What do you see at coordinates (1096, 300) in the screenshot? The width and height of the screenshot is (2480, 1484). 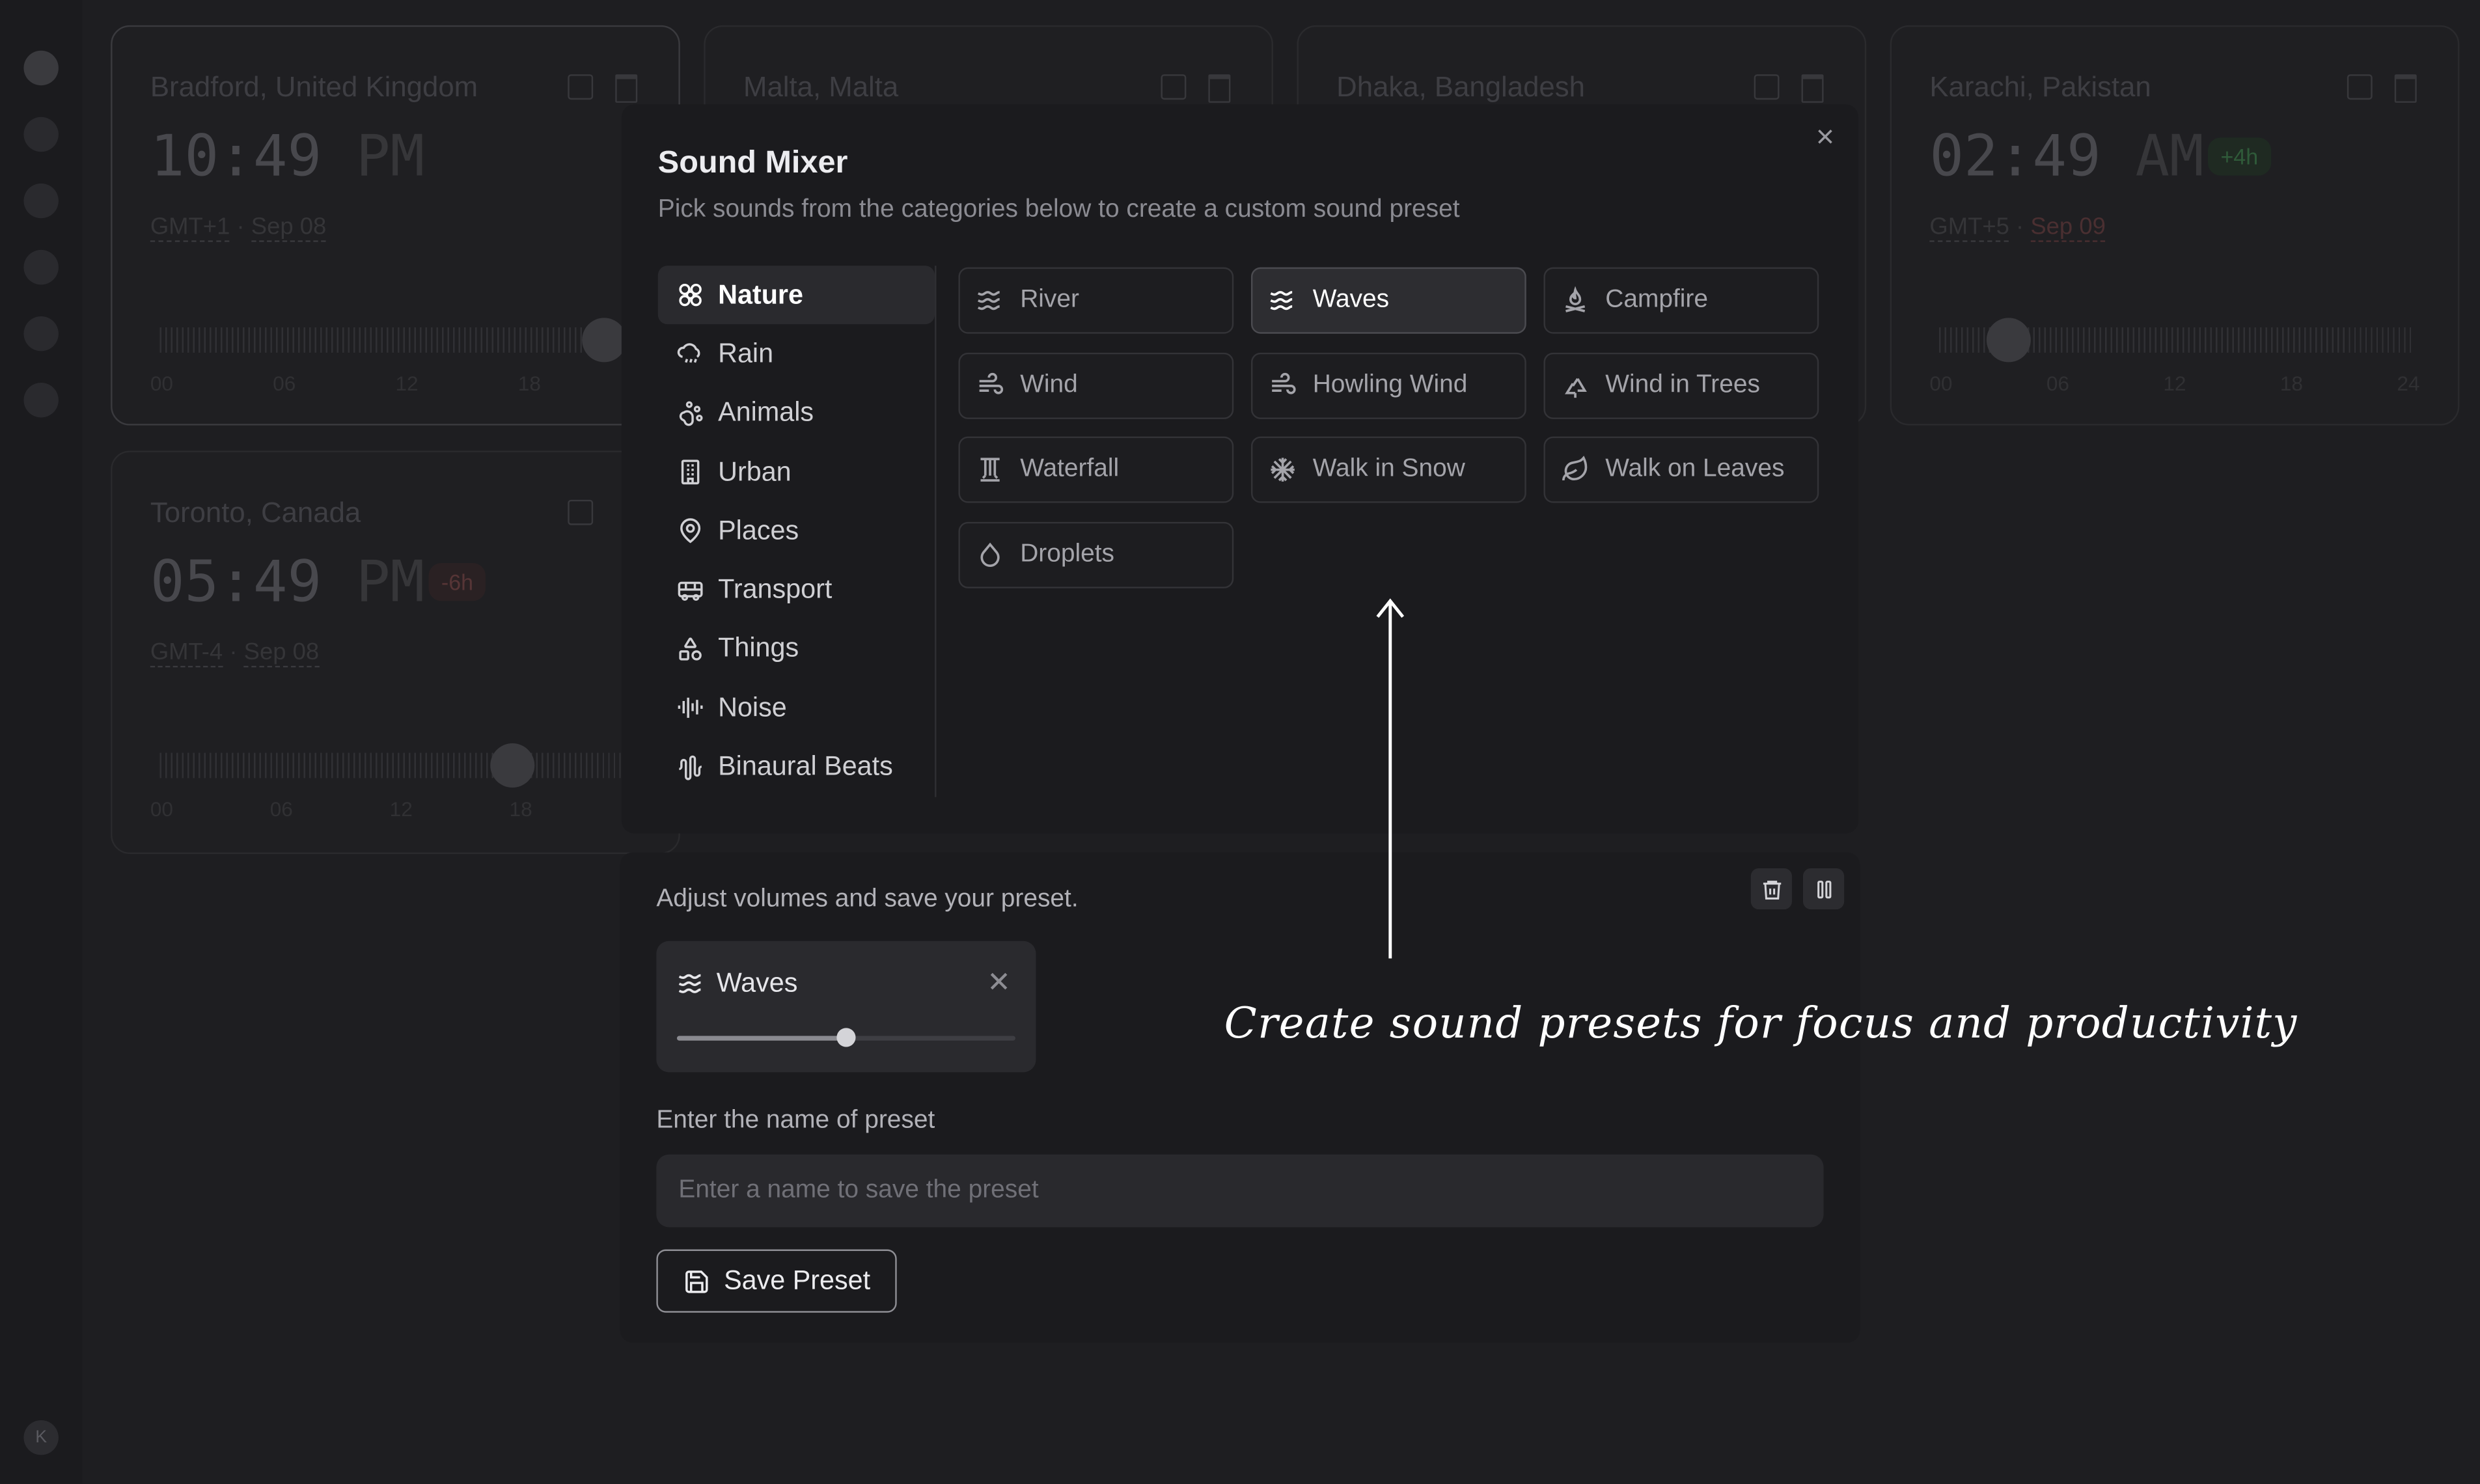 I see `sound-river-button: River` at bounding box center [1096, 300].